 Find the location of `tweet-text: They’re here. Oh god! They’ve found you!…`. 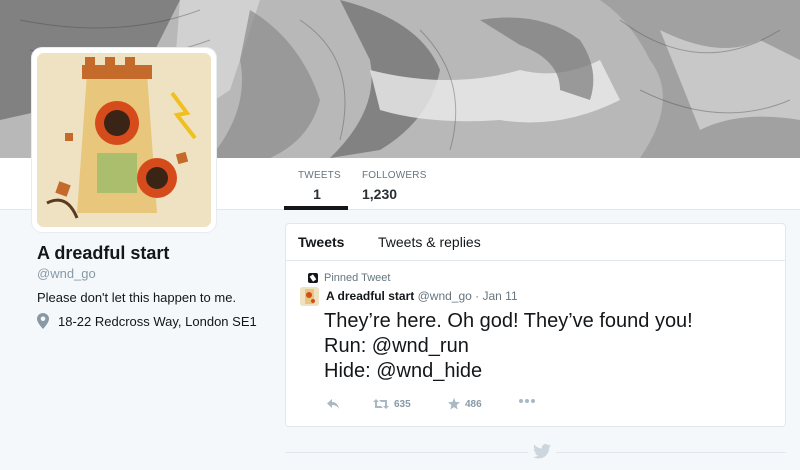

tweet-text: They’re here. Oh god! They’ve found you!… is located at coordinates (551, 346).